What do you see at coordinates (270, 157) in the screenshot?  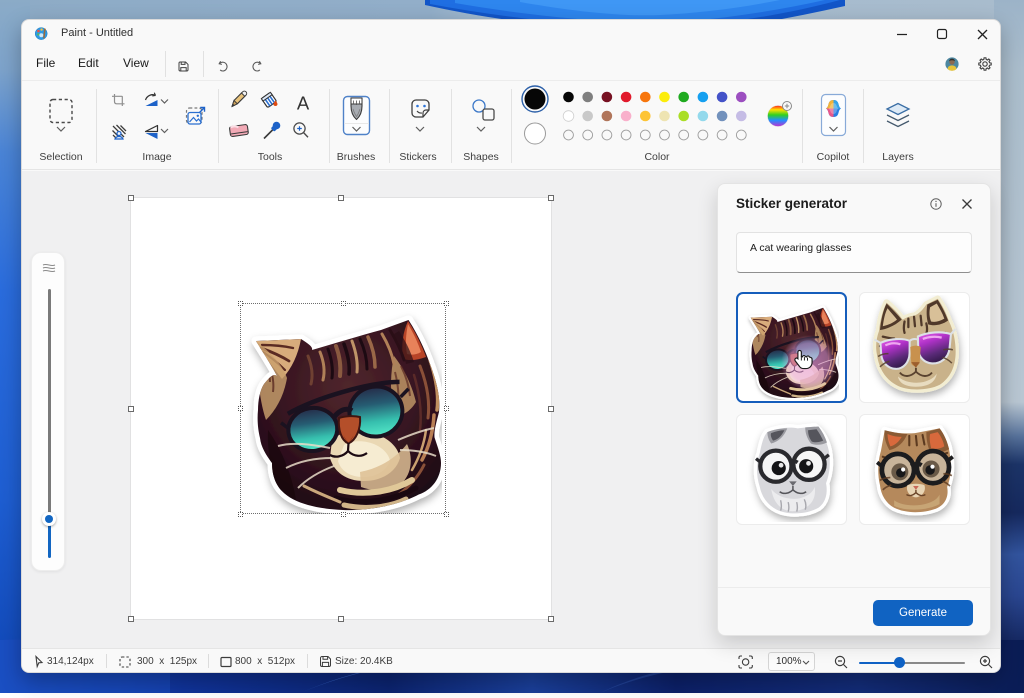 I see `svg-text: Tools` at bounding box center [270, 157].